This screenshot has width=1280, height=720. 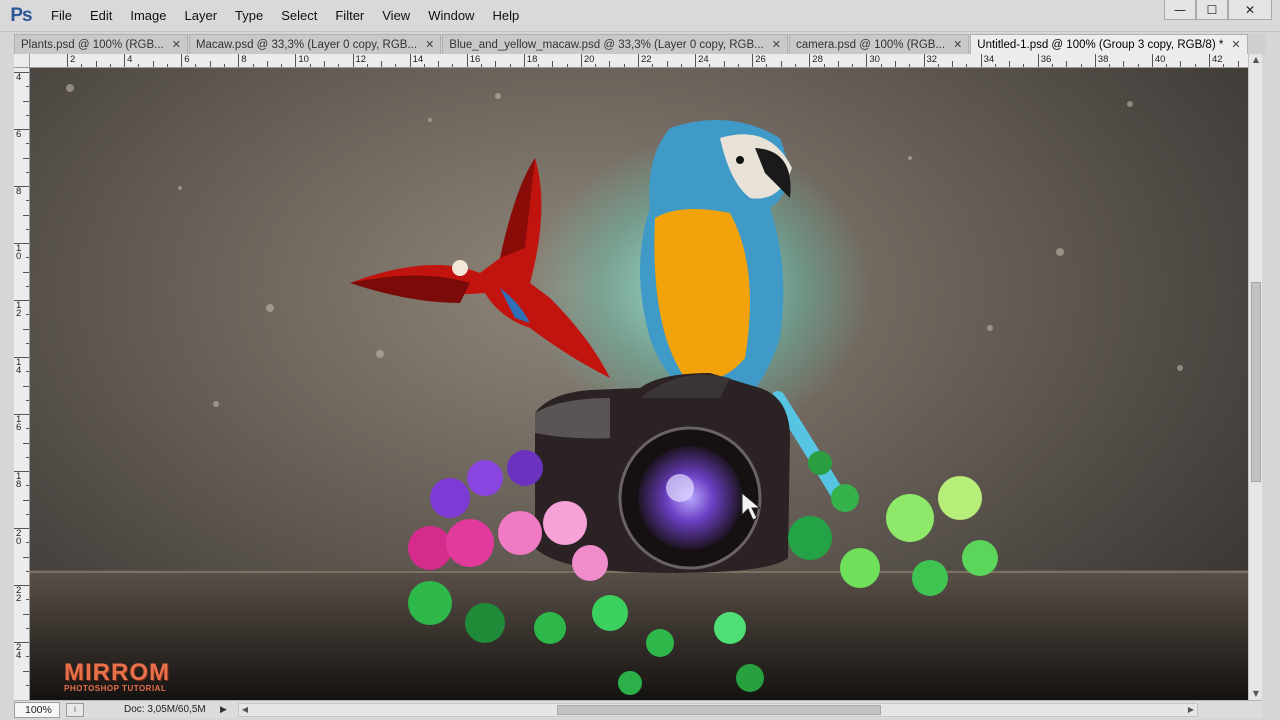 I want to click on ruler-v-label: 24, so click(x=19, y=651).